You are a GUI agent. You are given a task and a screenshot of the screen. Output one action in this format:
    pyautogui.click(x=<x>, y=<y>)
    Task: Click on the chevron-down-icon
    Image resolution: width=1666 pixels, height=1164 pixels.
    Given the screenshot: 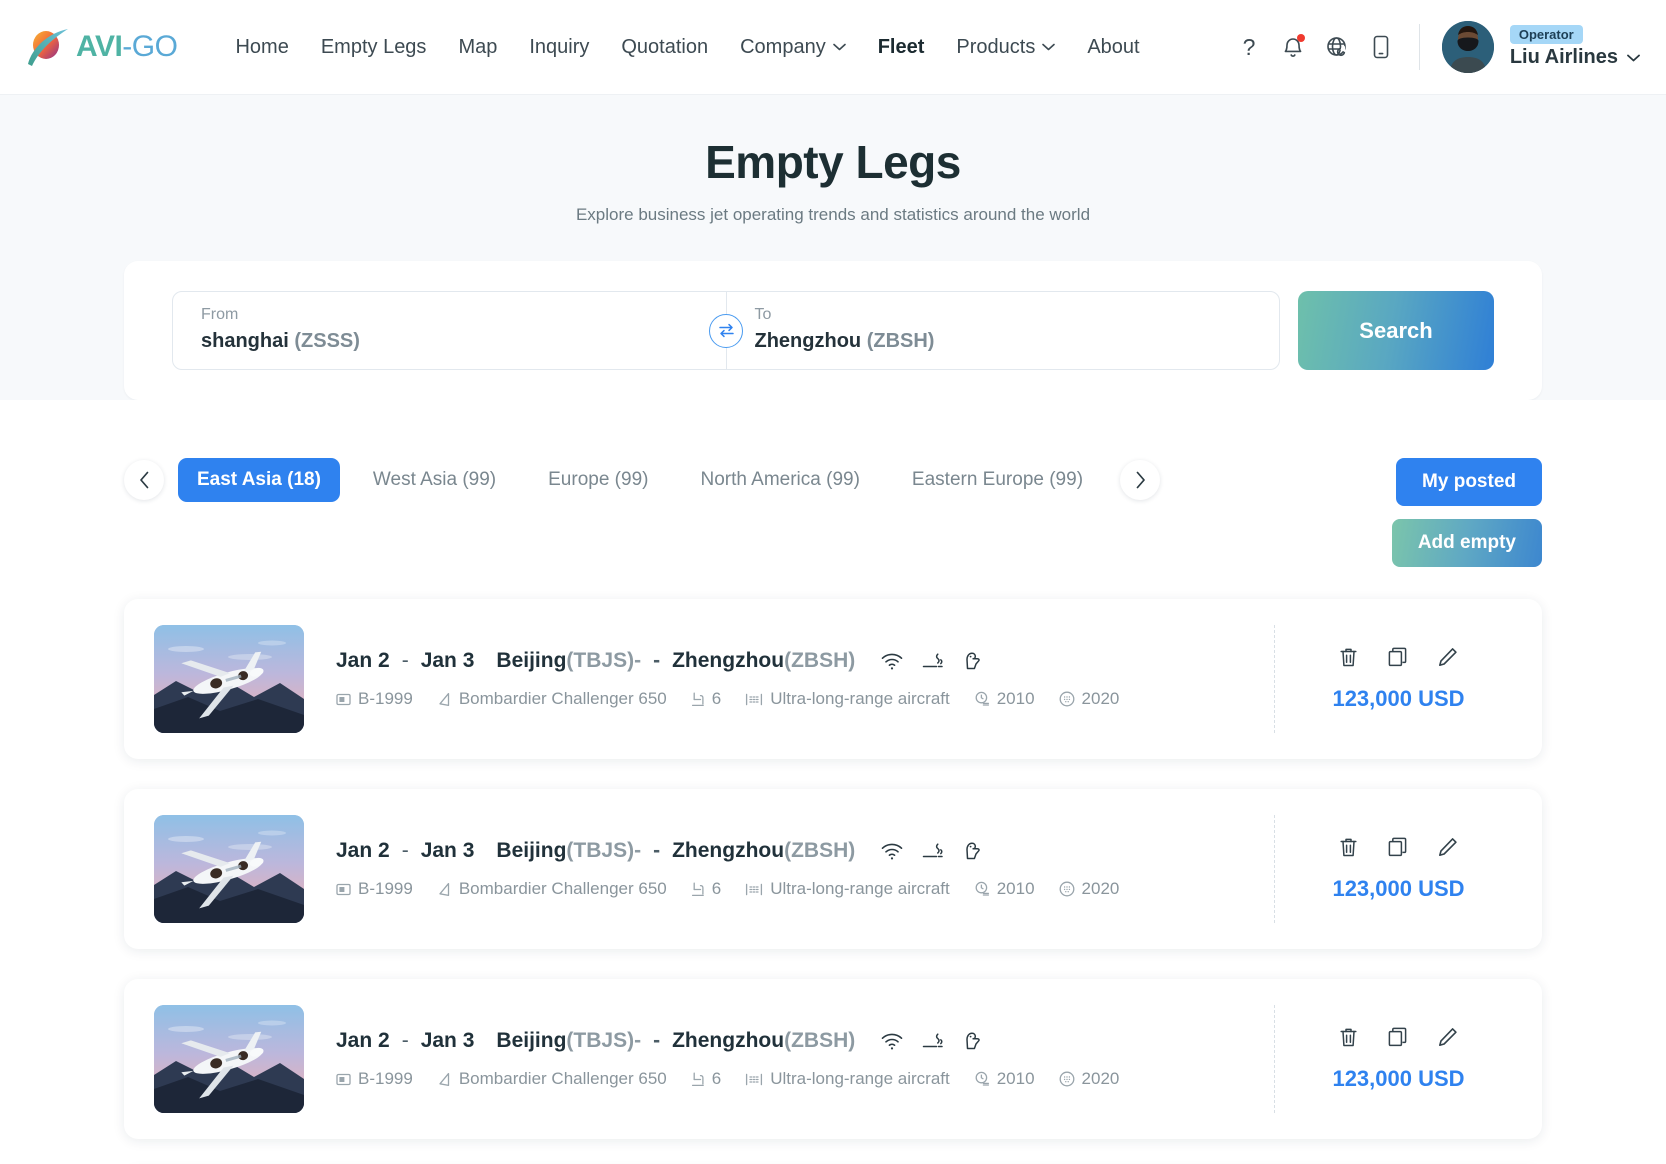 What is the action you would take?
    pyautogui.click(x=839, y=47)
    